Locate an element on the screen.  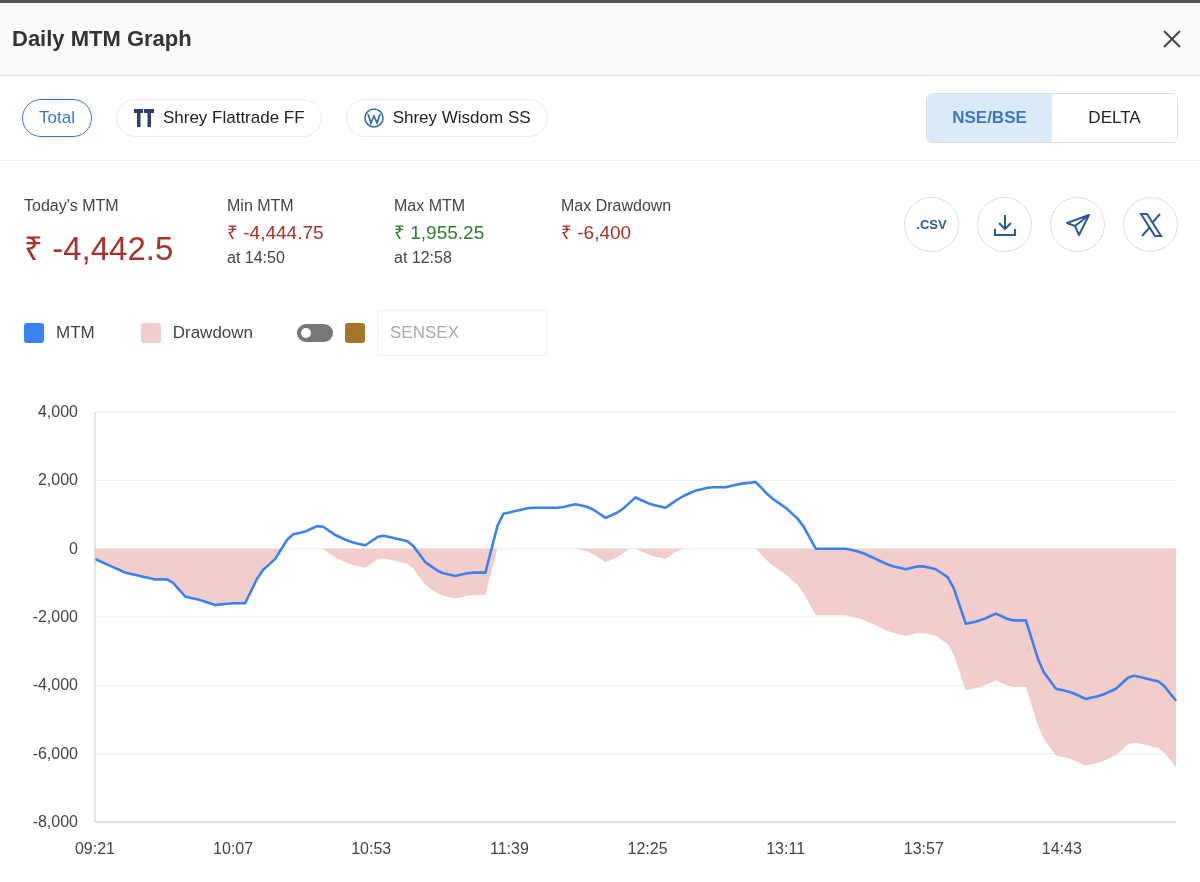
y-axis-label: -8,000 is located at coordinates (55, 821).